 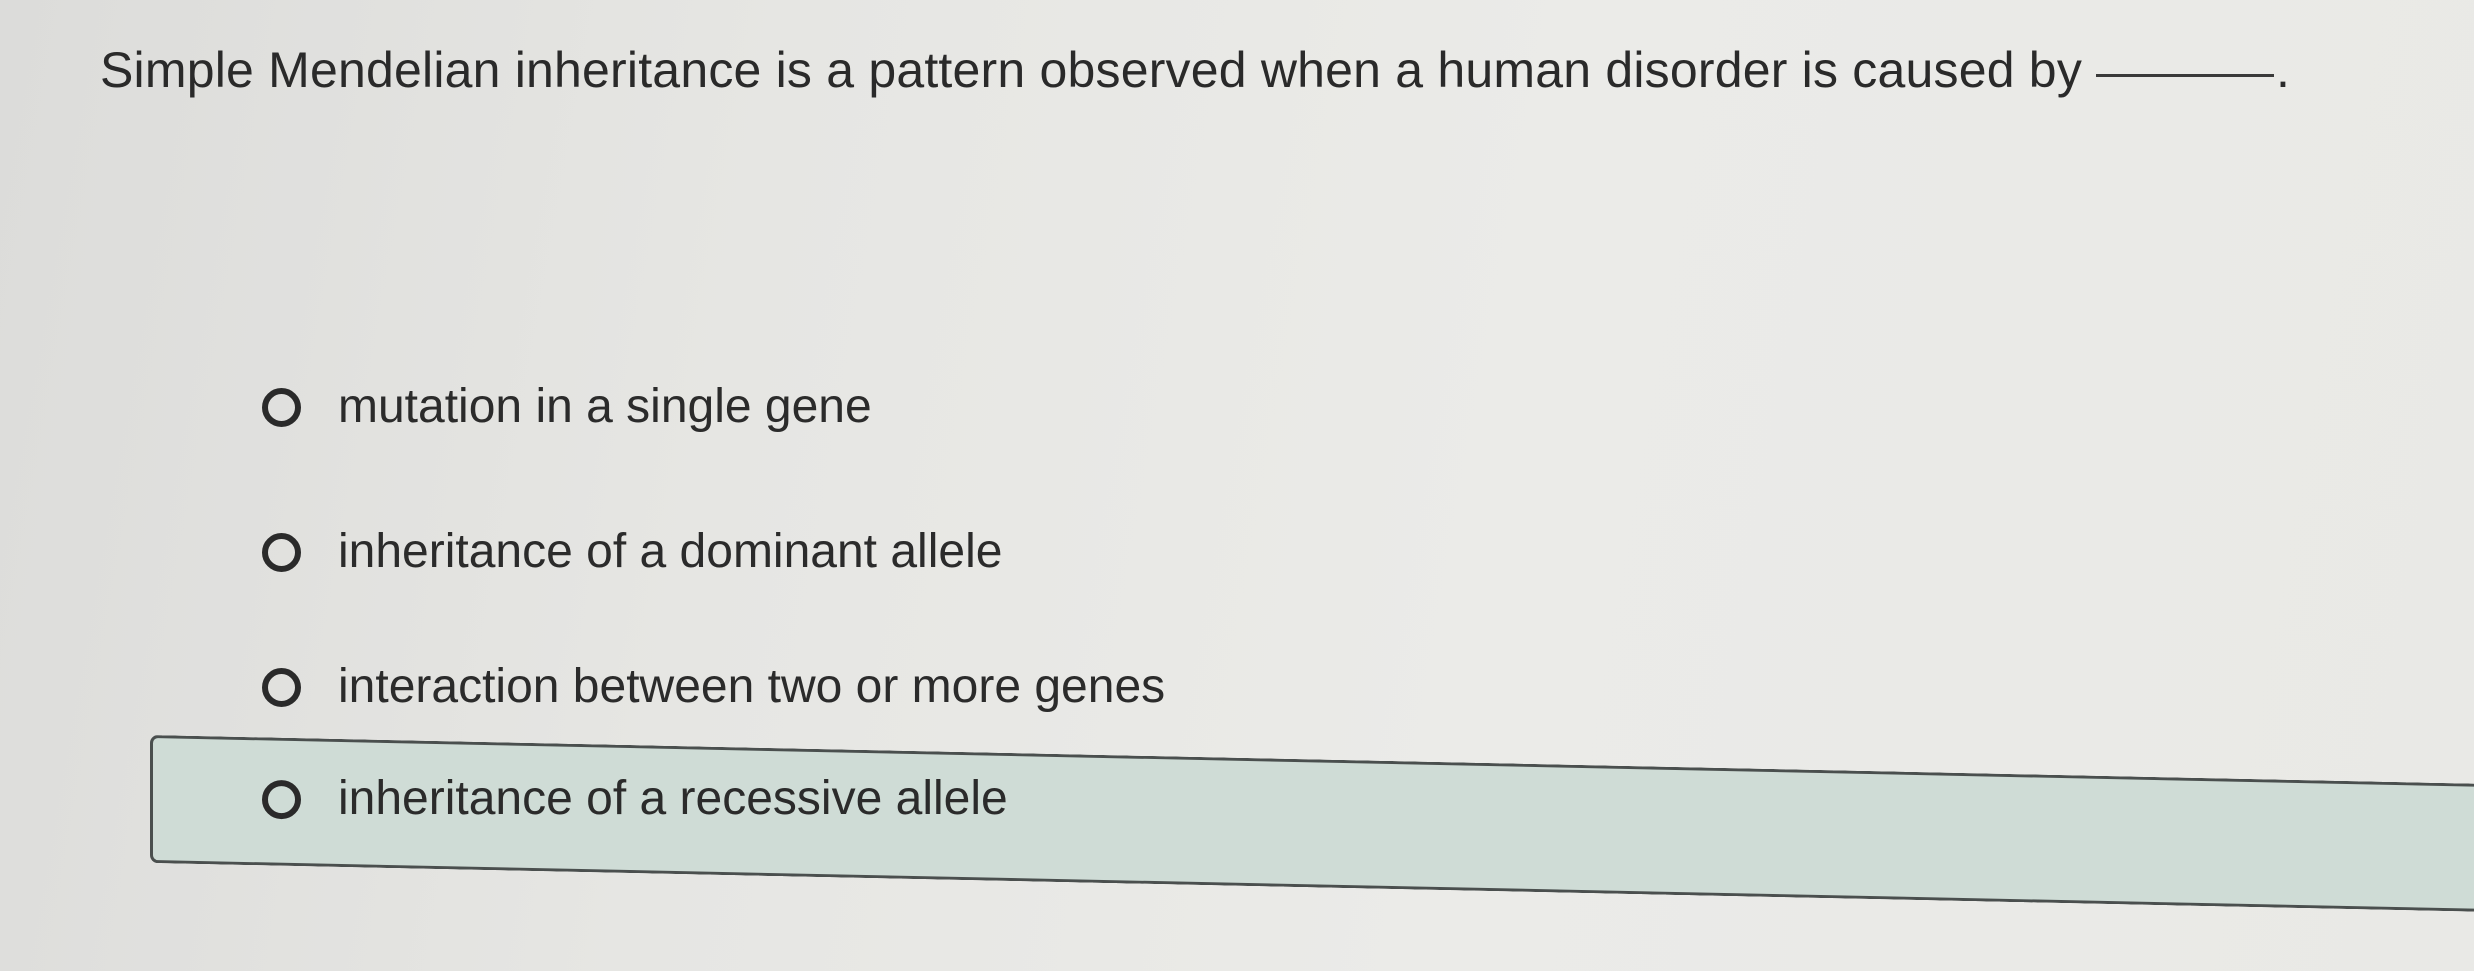 What do you see at coordinates (670, 551) in the screenshot?
I see `answer-option-label: inheritance of a dominant allele` at bounding box center [670, 551].